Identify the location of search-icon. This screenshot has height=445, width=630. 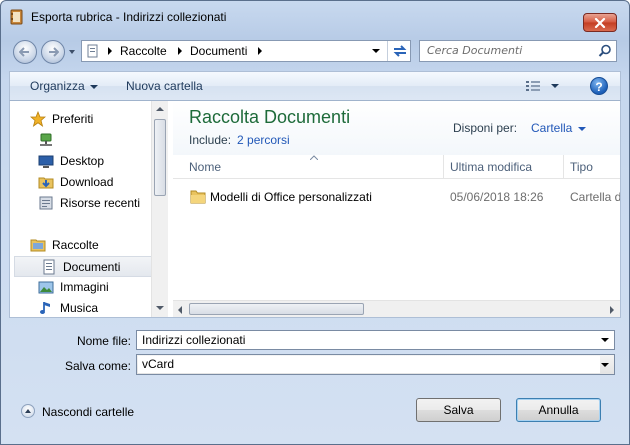
(605, 51).